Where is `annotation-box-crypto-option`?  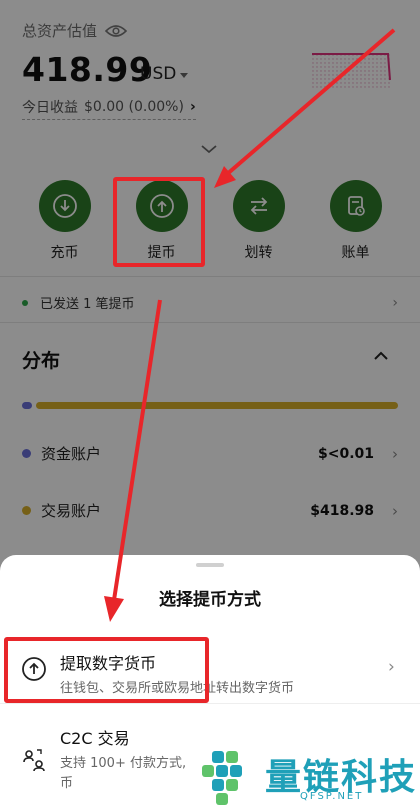
annotation-box-crypto-option is located at coordinates (106, 670).